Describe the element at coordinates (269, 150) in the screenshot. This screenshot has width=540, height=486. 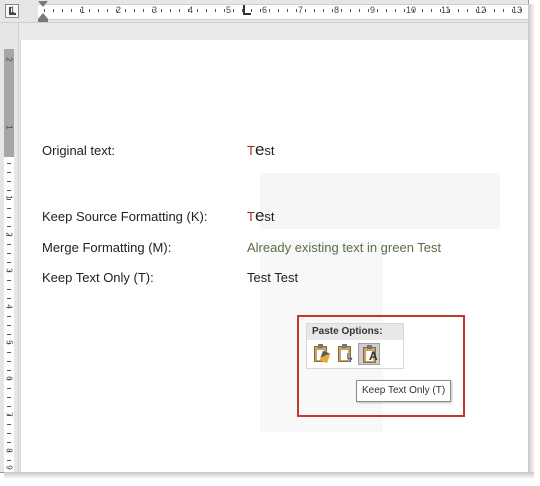
I see `original-text-rest: st` at that location.